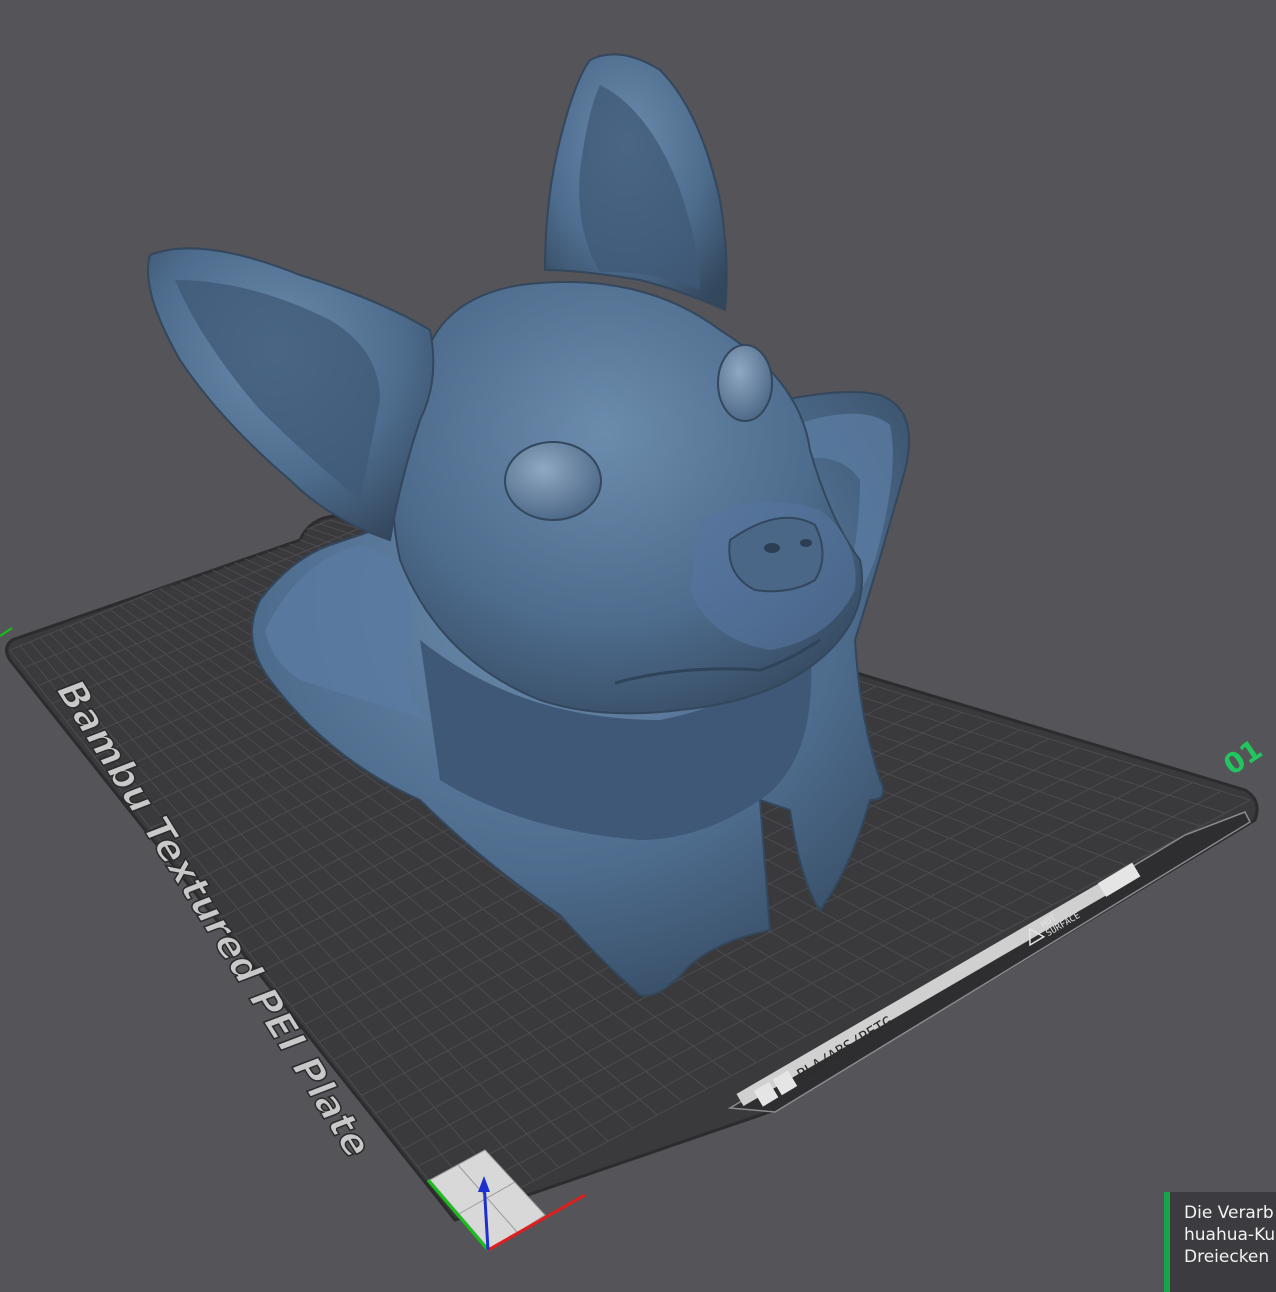 The image size is (1276, 1292). I want to click on notification-line-3: Dreiecken, so click(1227, 1257).